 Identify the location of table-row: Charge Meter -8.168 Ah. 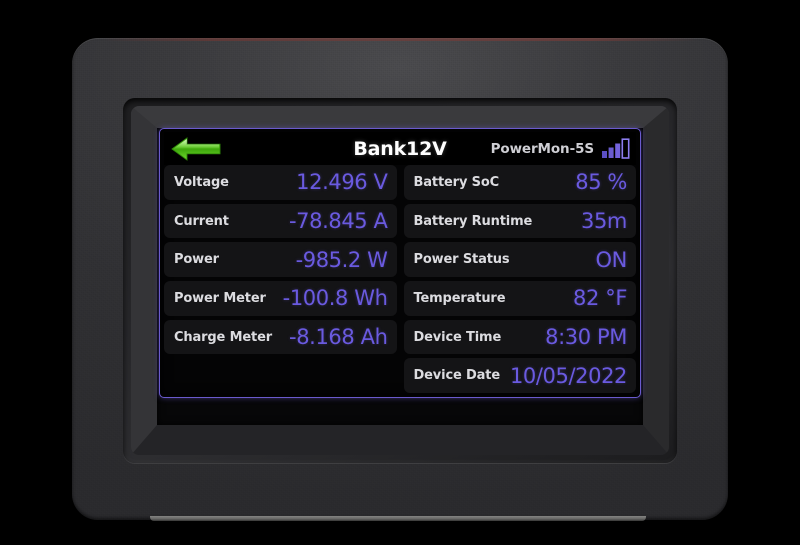
(280, 337).